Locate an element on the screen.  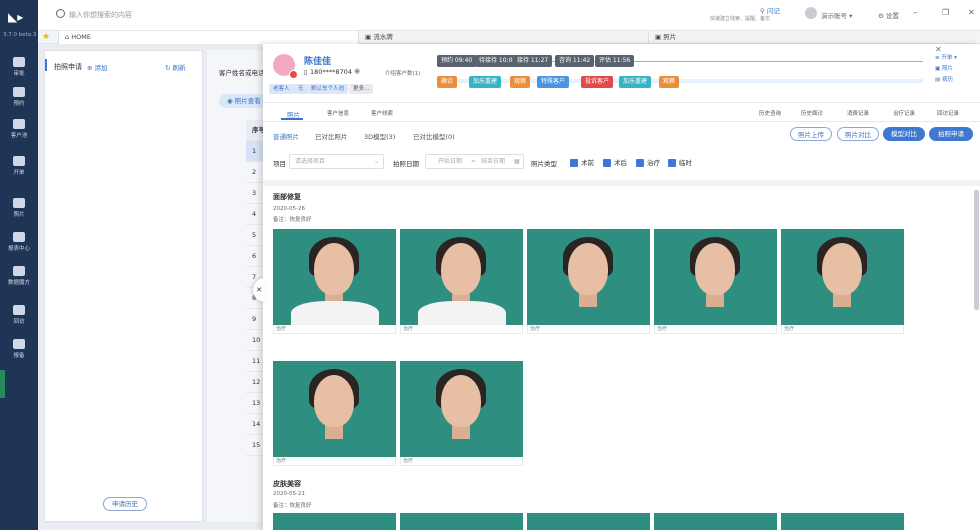
tab-compared-photos: 已对比照片 is located at coordinates (331, 136).